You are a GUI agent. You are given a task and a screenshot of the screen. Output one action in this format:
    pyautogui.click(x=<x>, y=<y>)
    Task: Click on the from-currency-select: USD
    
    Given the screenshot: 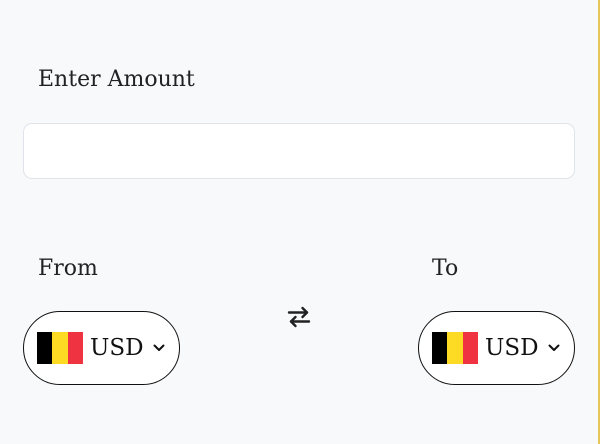 What is the action you would take?
    pyautogui.click(x=101, y=348)
    